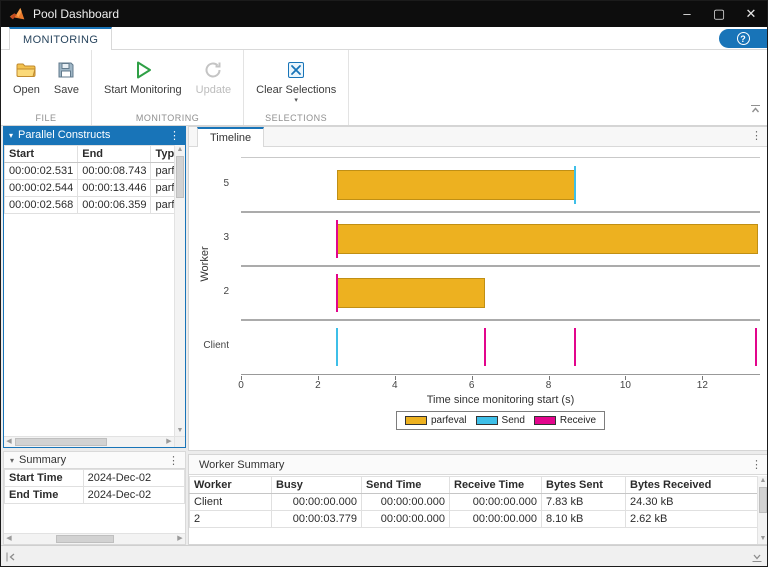 The width and height of the screenshot is (768, 567). Describe the element at coordinates (26, 82) in the screenshot. I see `open-button: Open` at that location.